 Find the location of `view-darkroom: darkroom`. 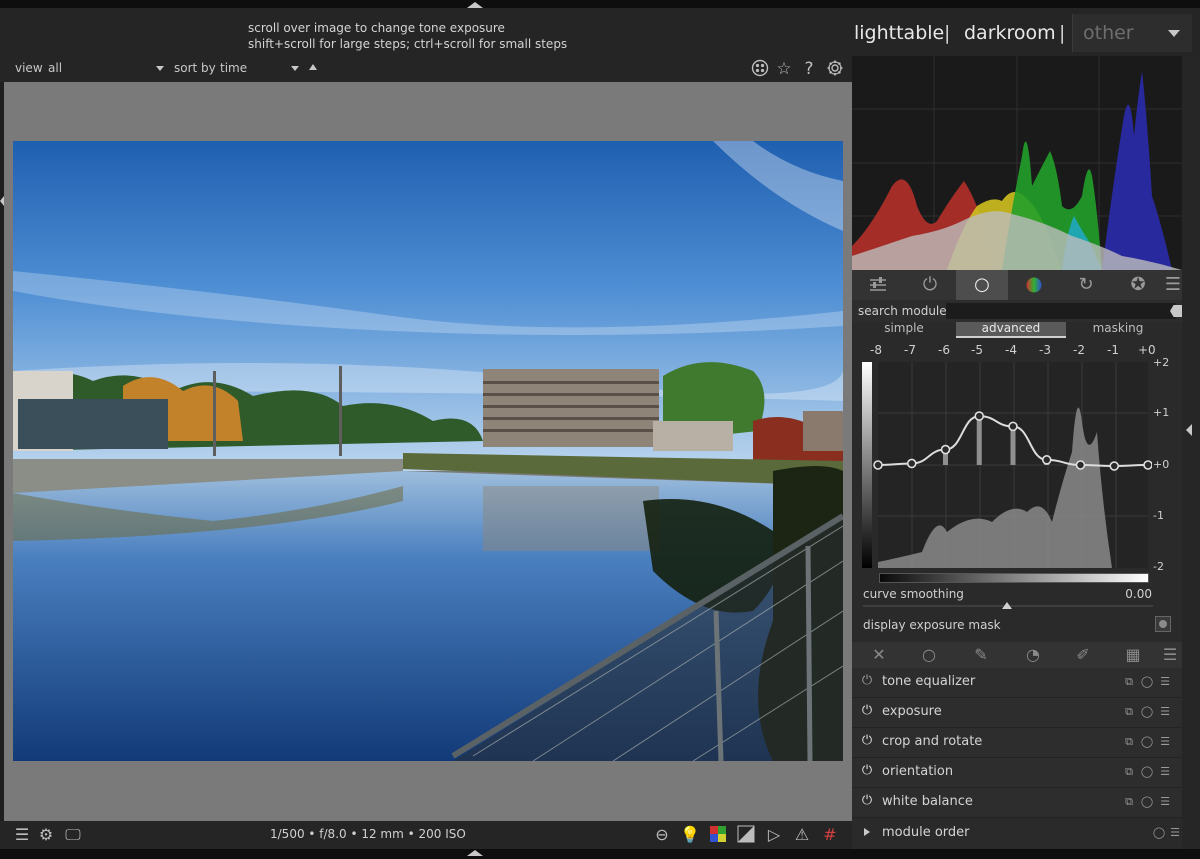

view-darkroom: darkroom is located at coordinates (1010, 33).